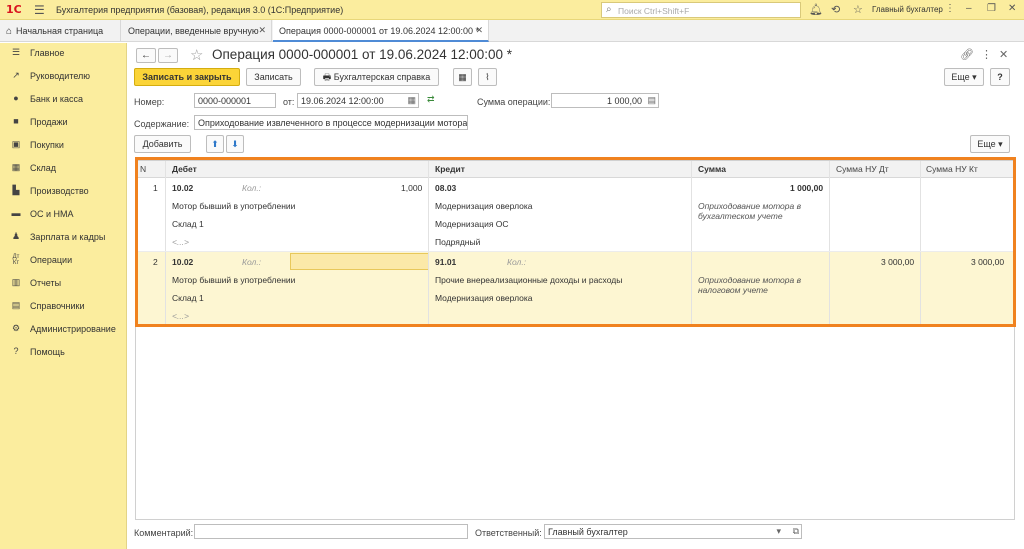 The height and width of the screenshot is (549, 1024). Describe the element at coordinates (60, 31) in the screenshot. I see `tab-home: ⌂ Начальная страница` at that location.